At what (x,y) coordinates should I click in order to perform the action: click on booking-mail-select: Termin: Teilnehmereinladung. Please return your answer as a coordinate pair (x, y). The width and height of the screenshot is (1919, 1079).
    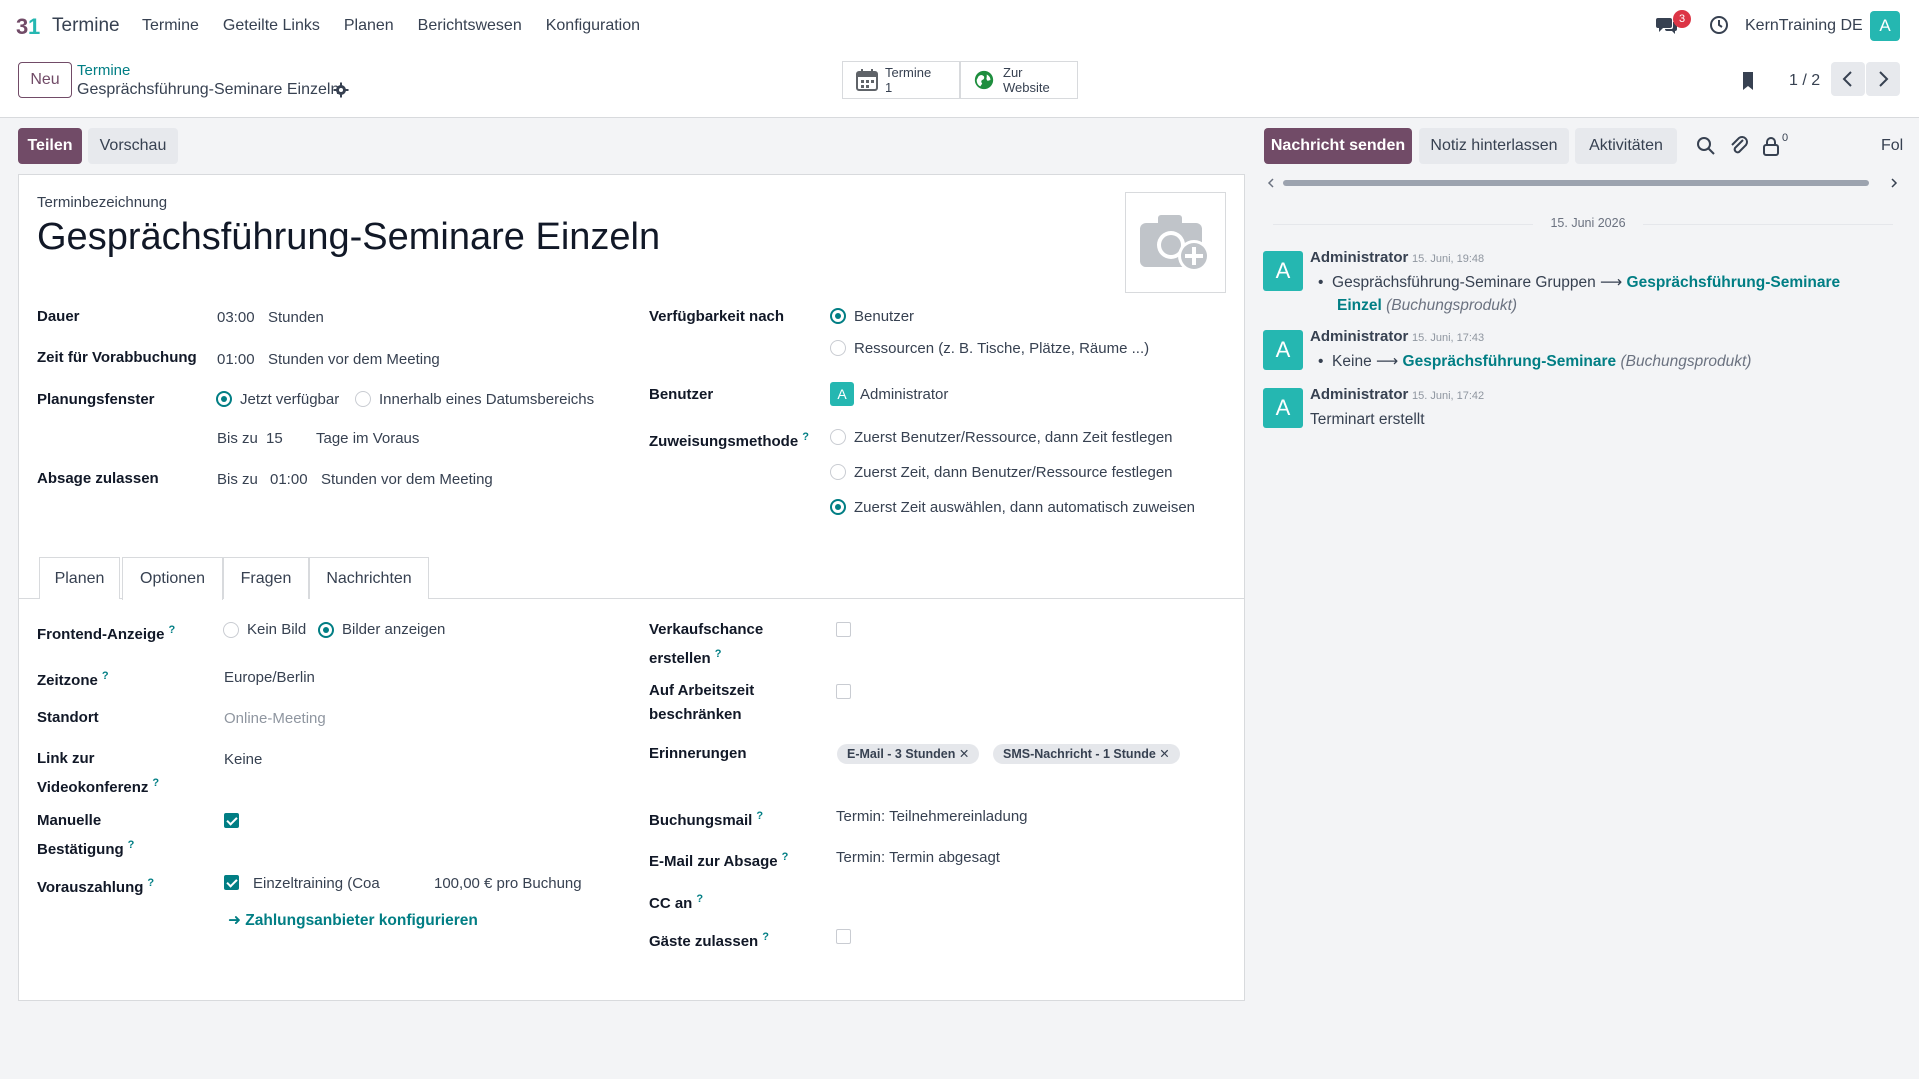
    Looking at the image, I should click on (932, 817).